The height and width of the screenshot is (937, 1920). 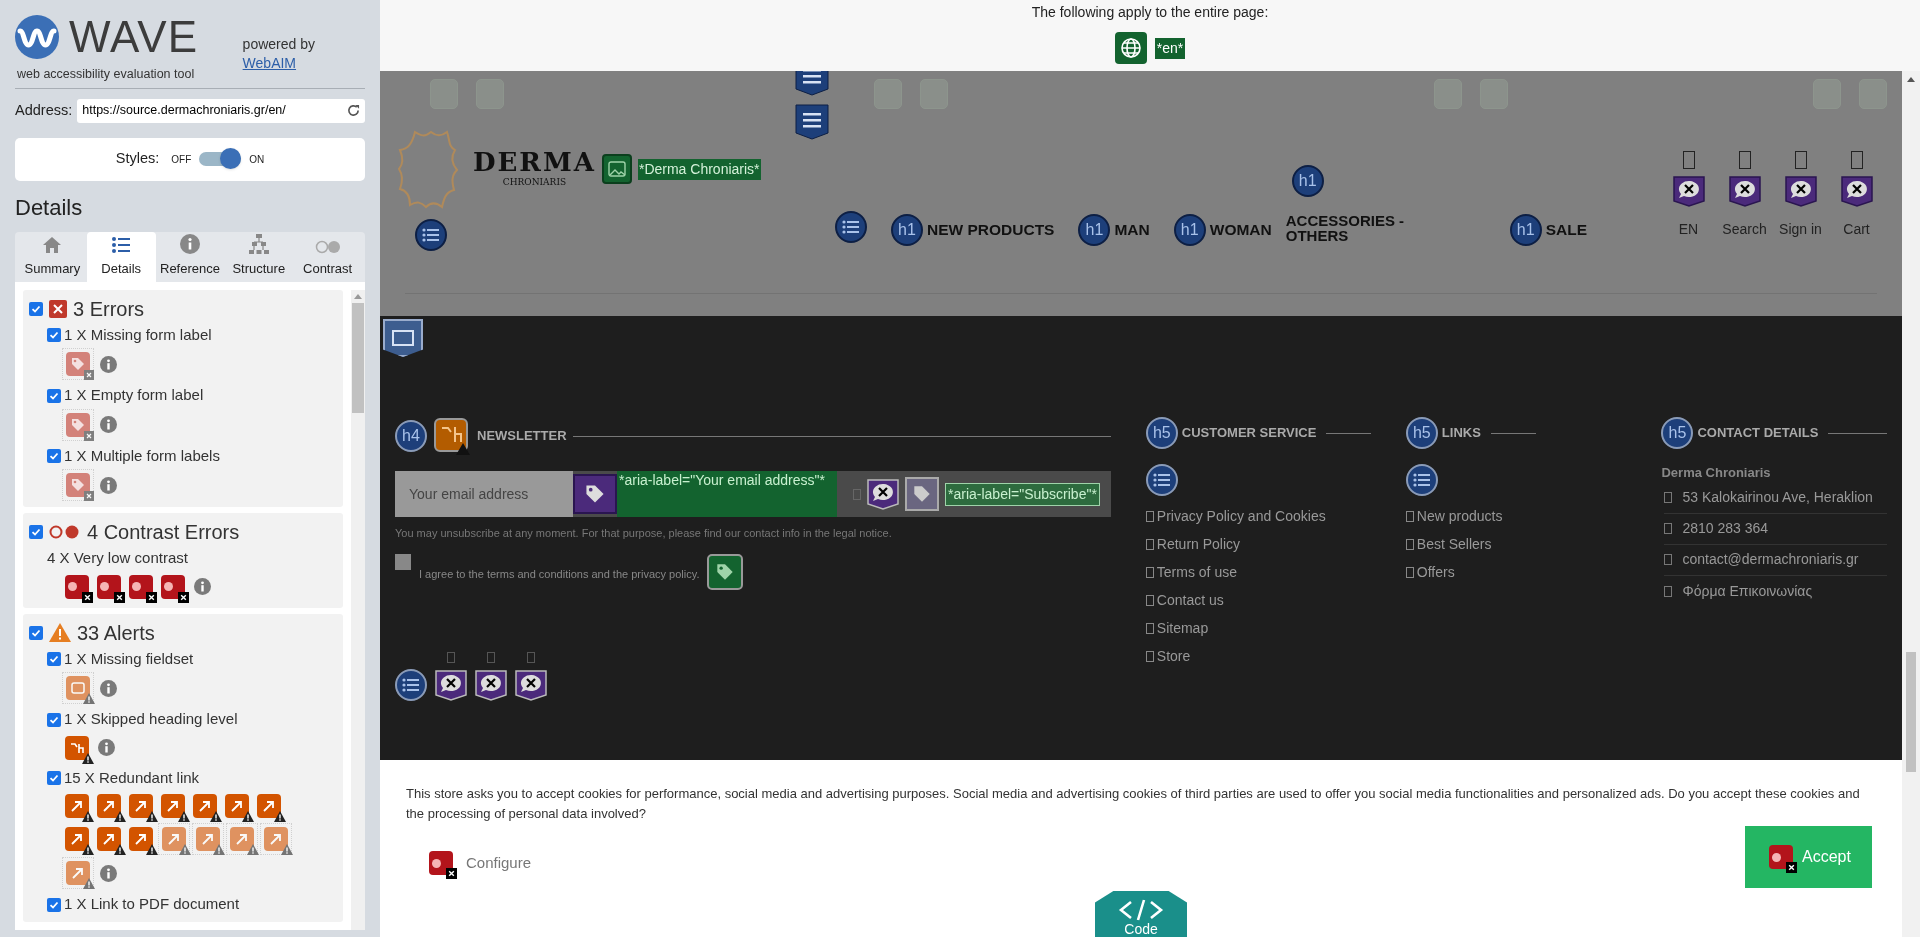 What do you see at coordinates (278, 63) in the screenshot?
I see `webaim-link: WebAIM` at bounding box center [278, 63].